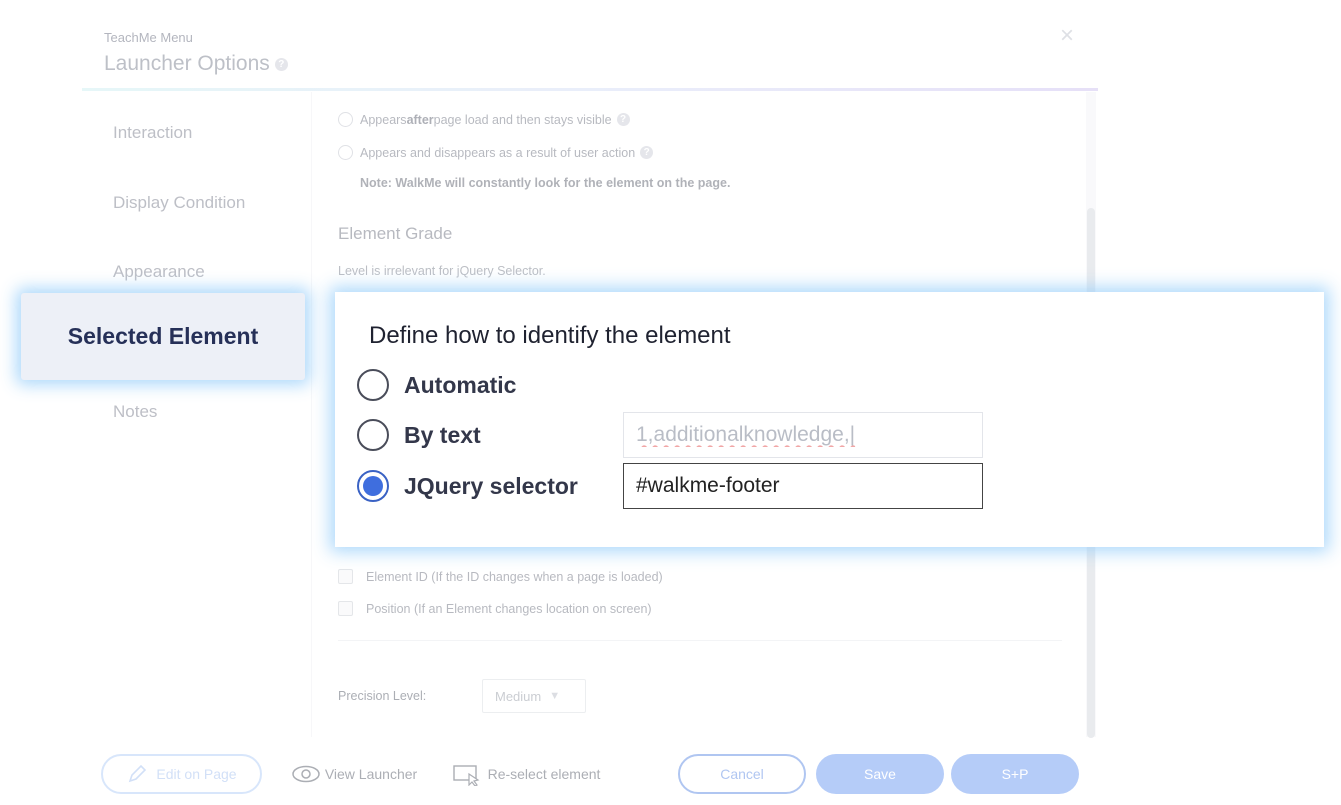 The height and width of the screenshot is (805, 1341). I want to click on sidebar-item-notes: Notes, so click(135, 412).